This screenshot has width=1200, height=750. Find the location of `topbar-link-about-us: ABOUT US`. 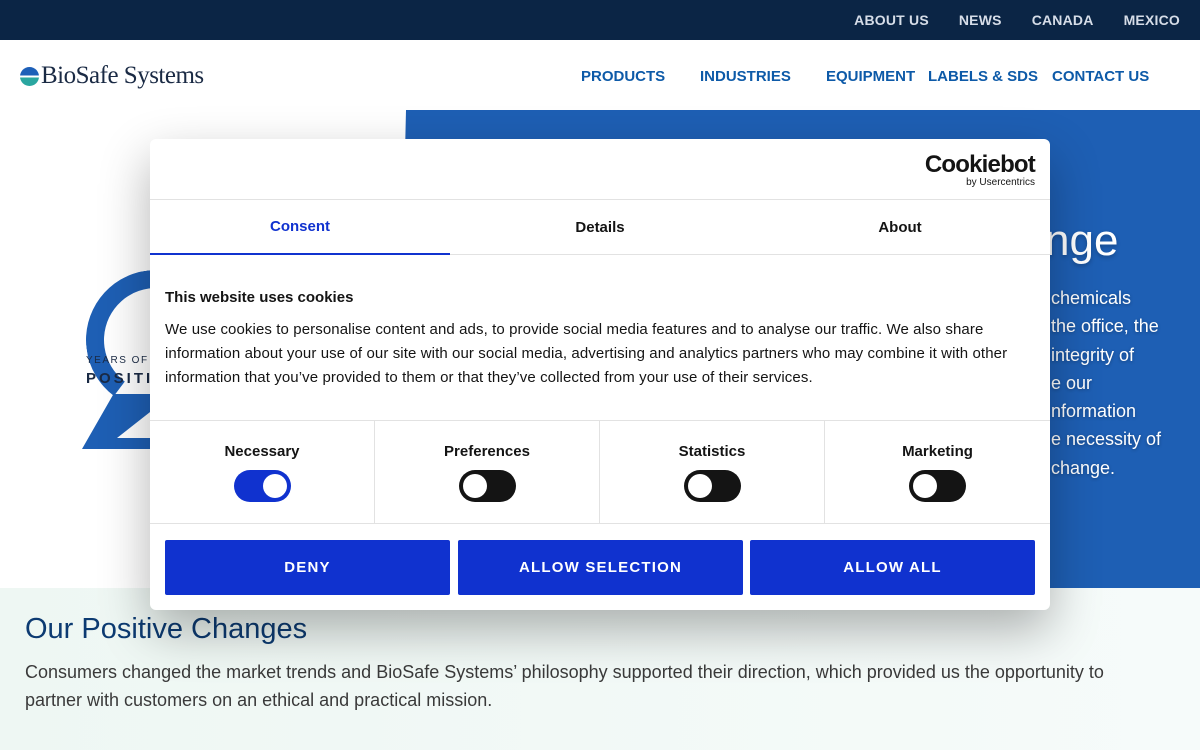

topbar-link-about-us: ABOUT US is located at coordinates (891, 20).